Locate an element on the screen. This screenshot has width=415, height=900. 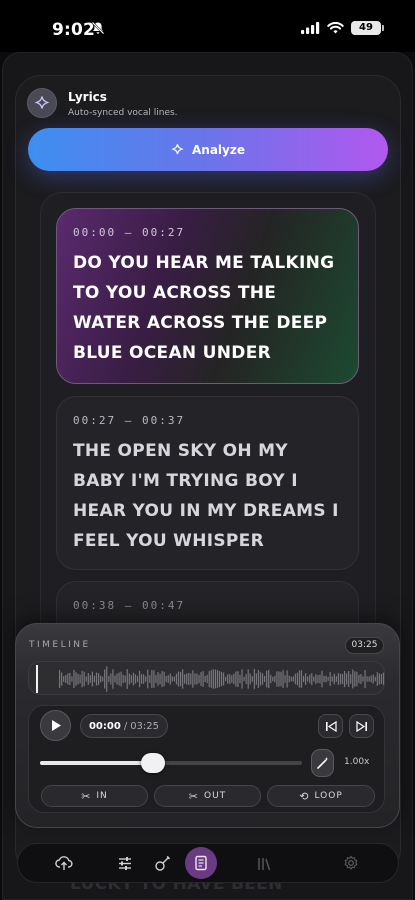
seek-slider is located at coordinates (171, 763).